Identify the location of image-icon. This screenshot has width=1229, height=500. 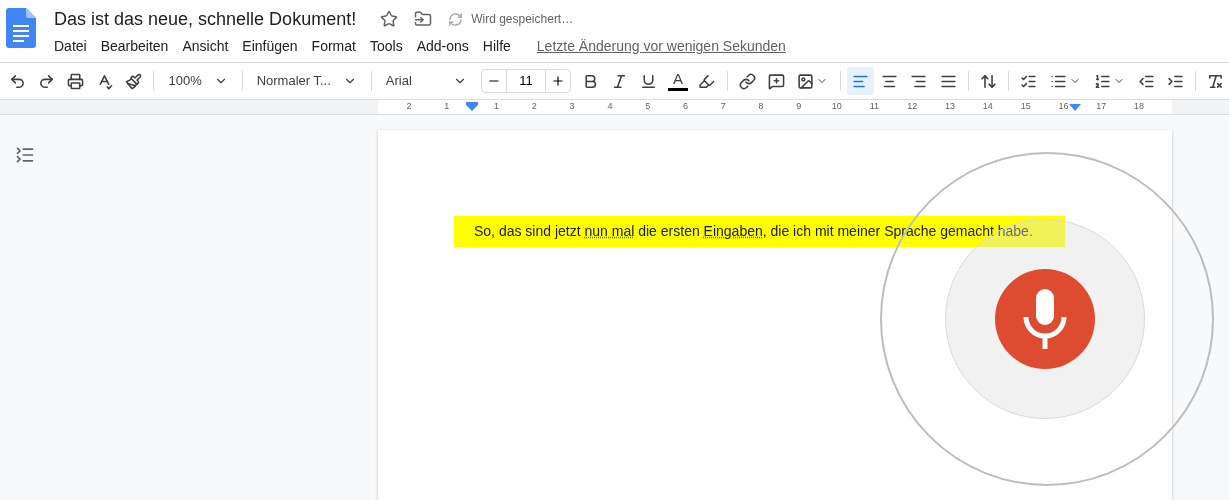
(806, 81).